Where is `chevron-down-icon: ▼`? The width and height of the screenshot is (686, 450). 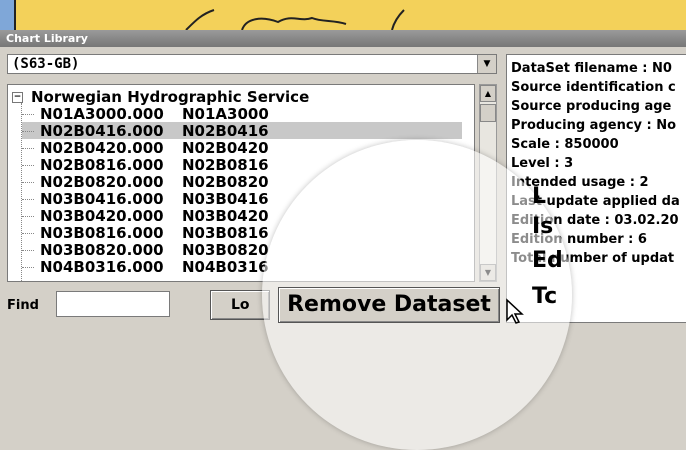 chevron-down-icon: ▼ is located at coordinates (486, 64).